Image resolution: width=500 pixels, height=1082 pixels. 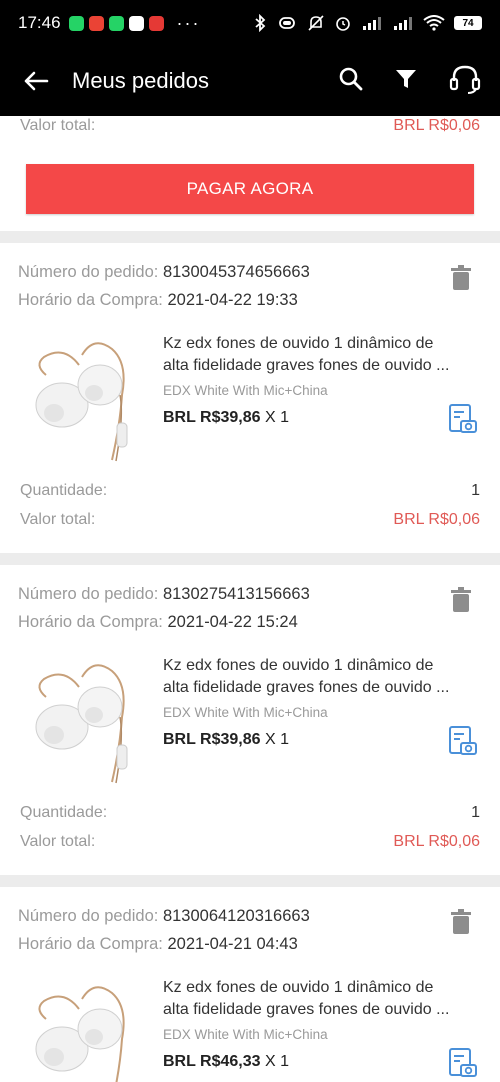 I want to click on filter-button, so click(x=406, y=81).